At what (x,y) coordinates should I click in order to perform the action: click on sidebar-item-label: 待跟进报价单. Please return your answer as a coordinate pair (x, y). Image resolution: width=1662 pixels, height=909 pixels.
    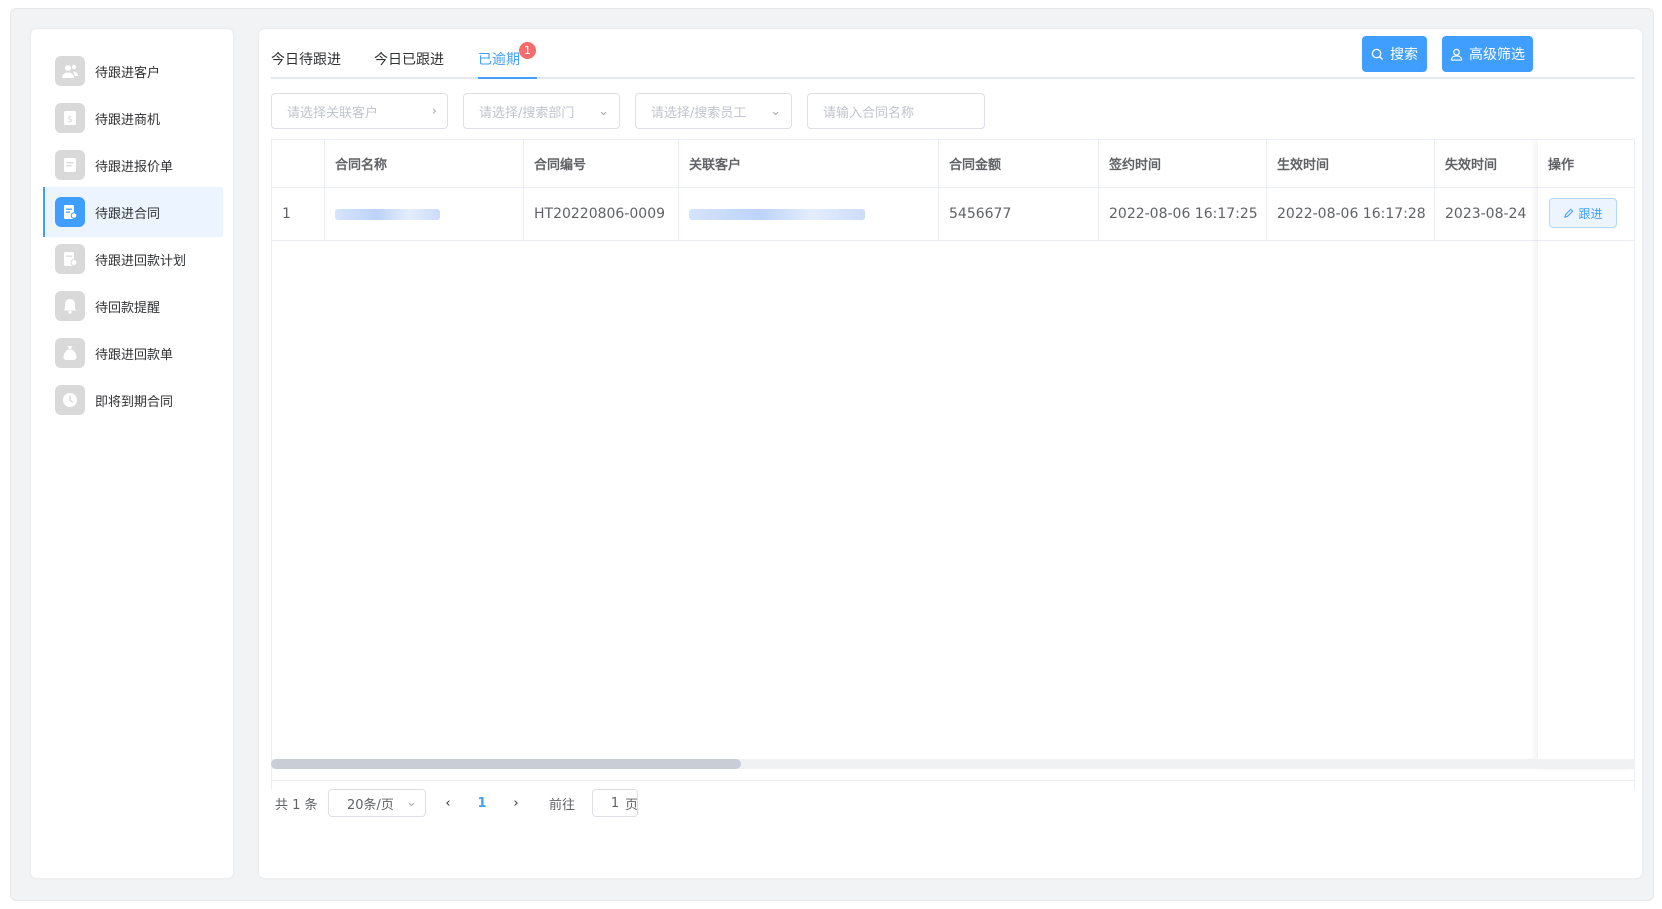
    Looking at the image, I should click on (134, 167).